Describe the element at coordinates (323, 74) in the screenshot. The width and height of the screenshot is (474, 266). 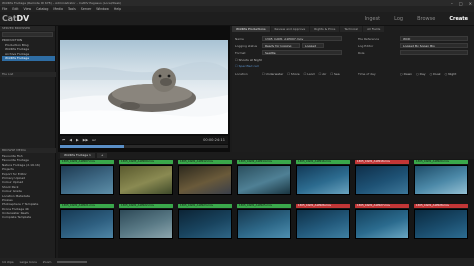
I see `location-option: ☐ Air` at that location.